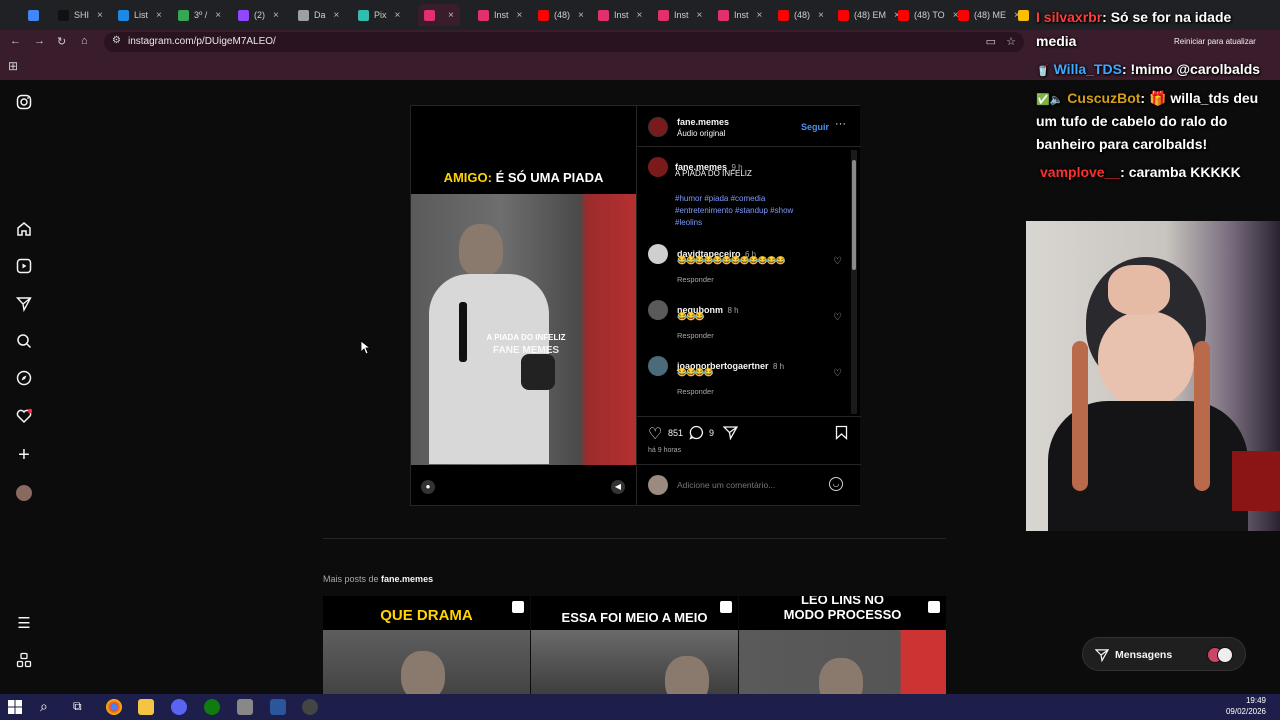  Describe the element at coordinates (61, 41) in the screenshot. I see `reload-icon: ↻` at that location.